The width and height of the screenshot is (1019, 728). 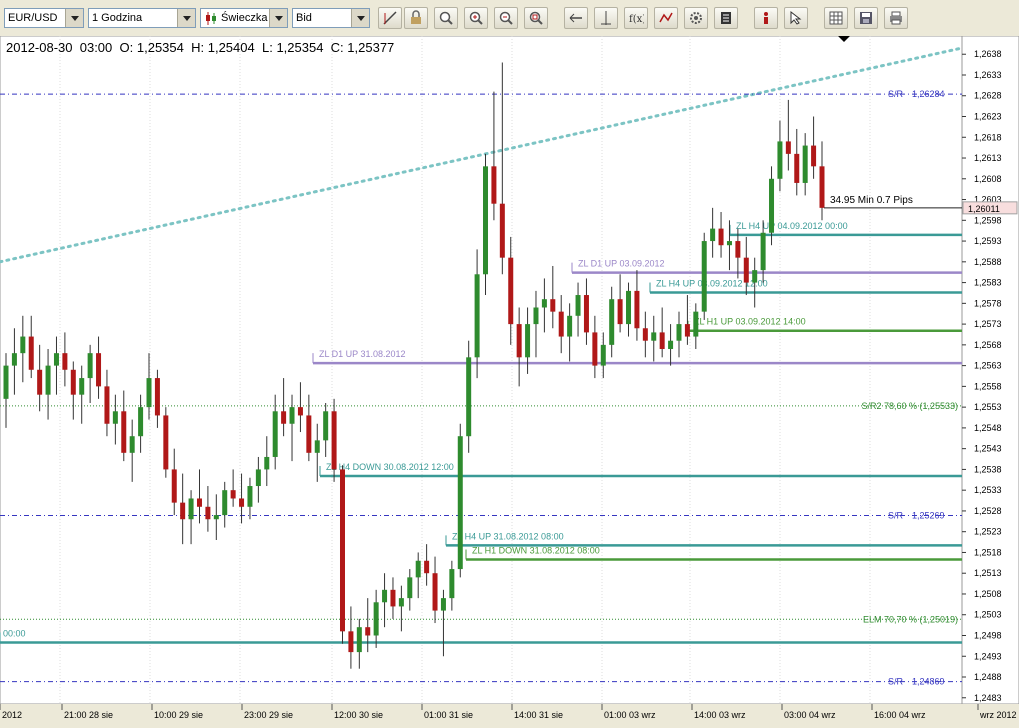 What do you see at coordinates (866, 18) in the screenshot?
I see `save-button` at bounding box center [866, 18].